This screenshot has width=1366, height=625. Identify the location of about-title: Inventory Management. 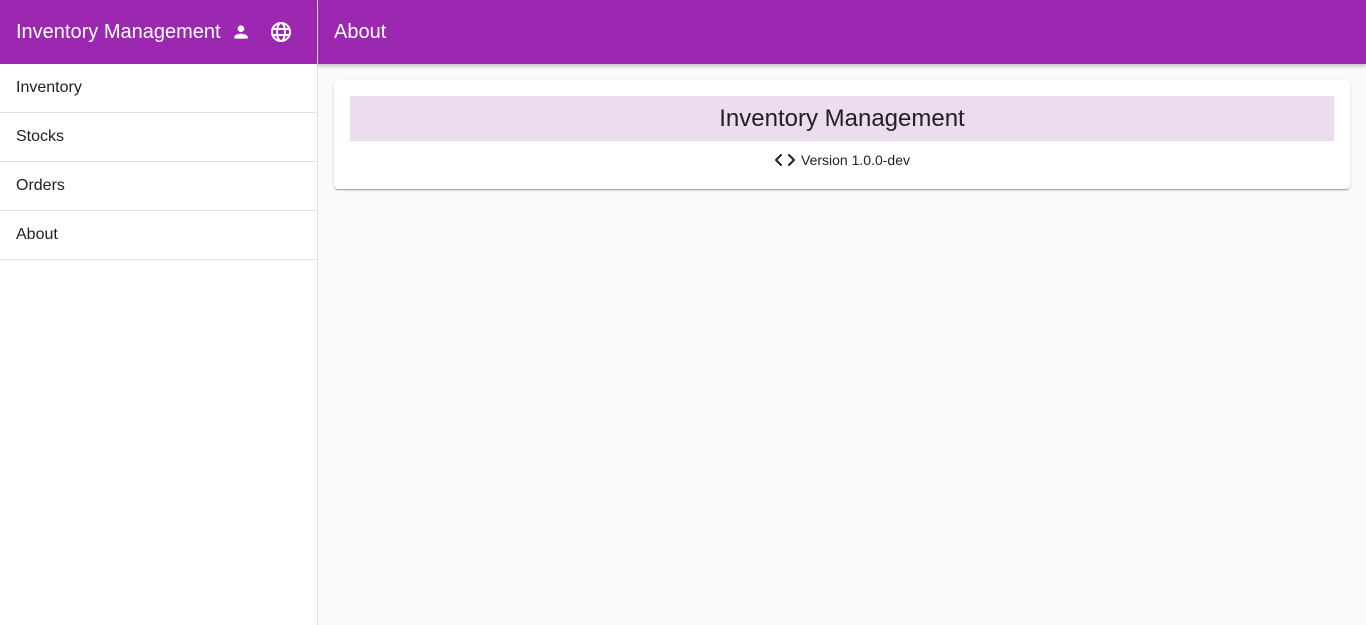
(842, 118).